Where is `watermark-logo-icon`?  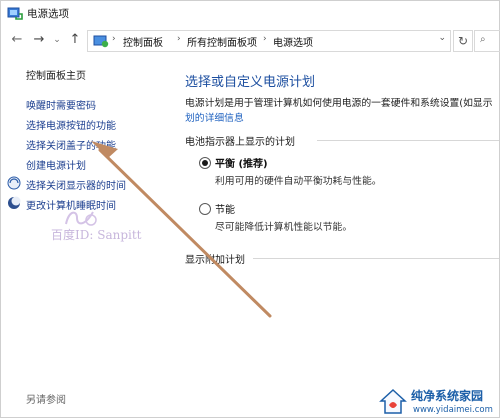
watermark-logo-icon is located at coordinates (81, 218).